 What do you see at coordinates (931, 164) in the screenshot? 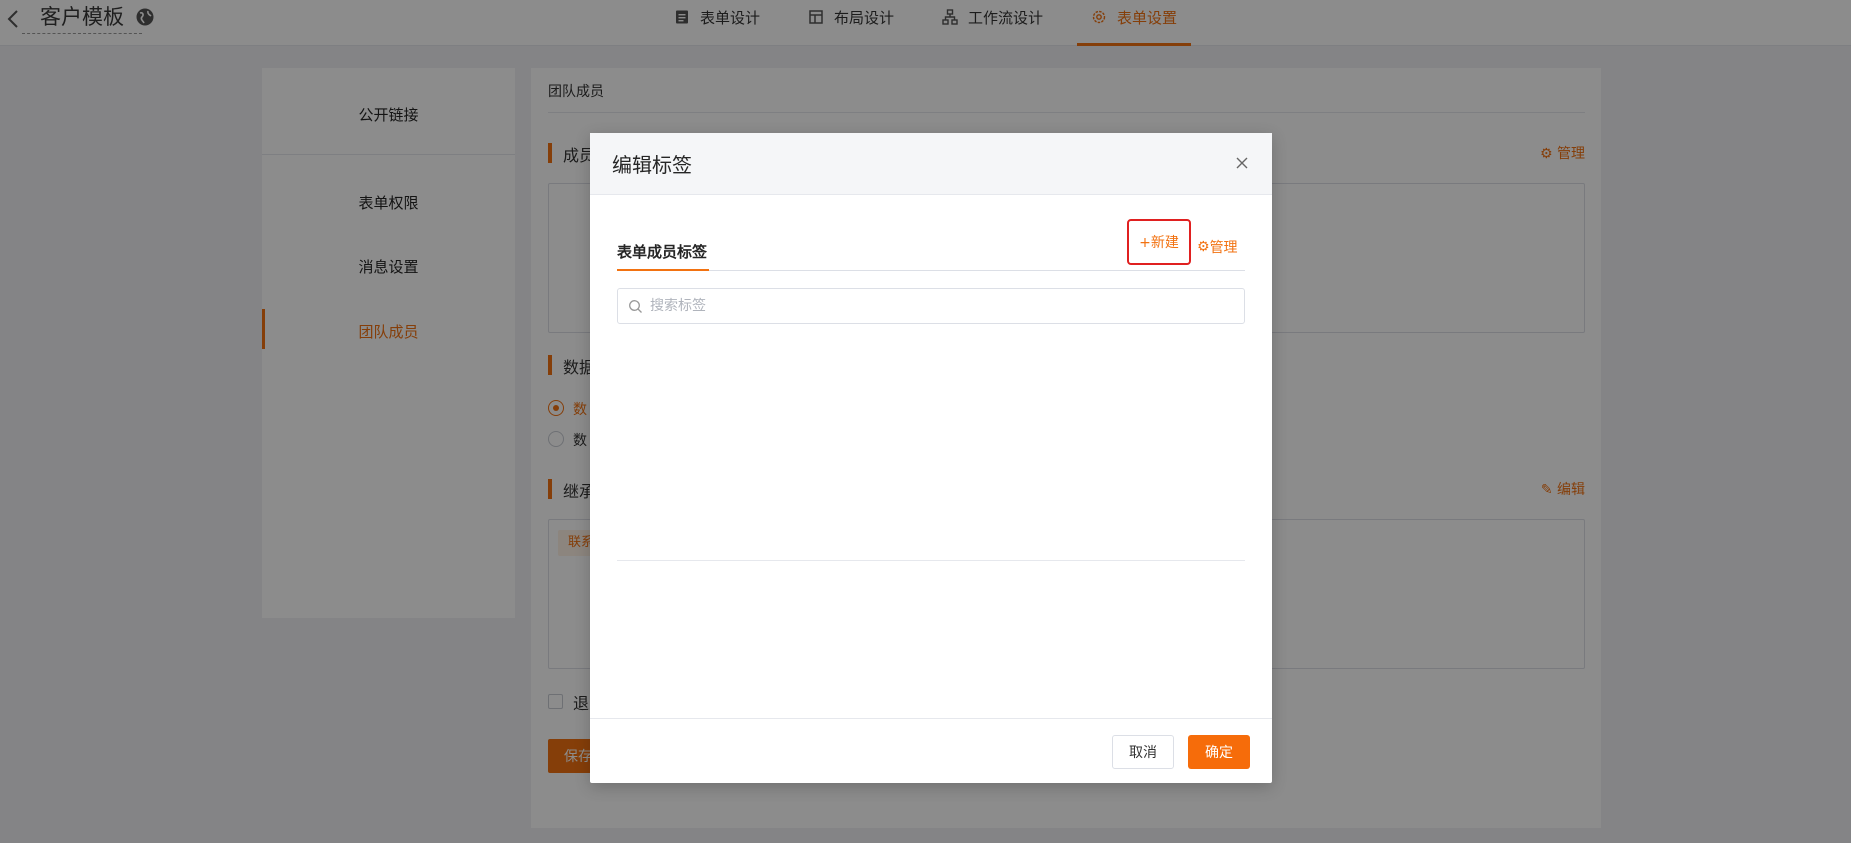
I see `dialog-header: 编辑标签` at bounding box center [931, 164].